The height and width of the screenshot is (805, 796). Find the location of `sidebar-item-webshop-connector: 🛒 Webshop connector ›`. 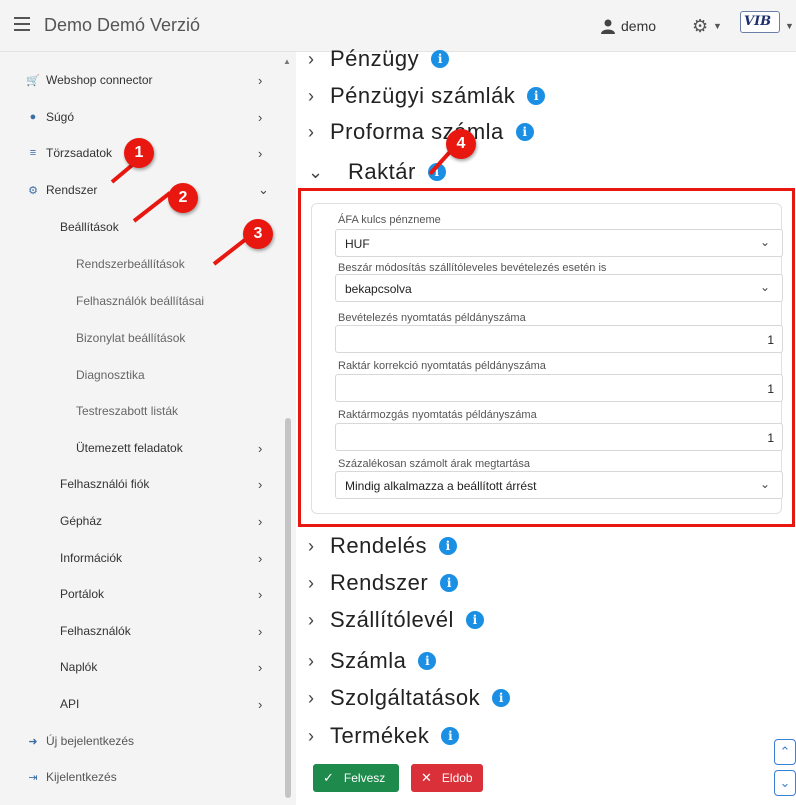

sidebar-item-webshop-connector: 🛒 Webshop connector › is located at coordinates (140, 80).